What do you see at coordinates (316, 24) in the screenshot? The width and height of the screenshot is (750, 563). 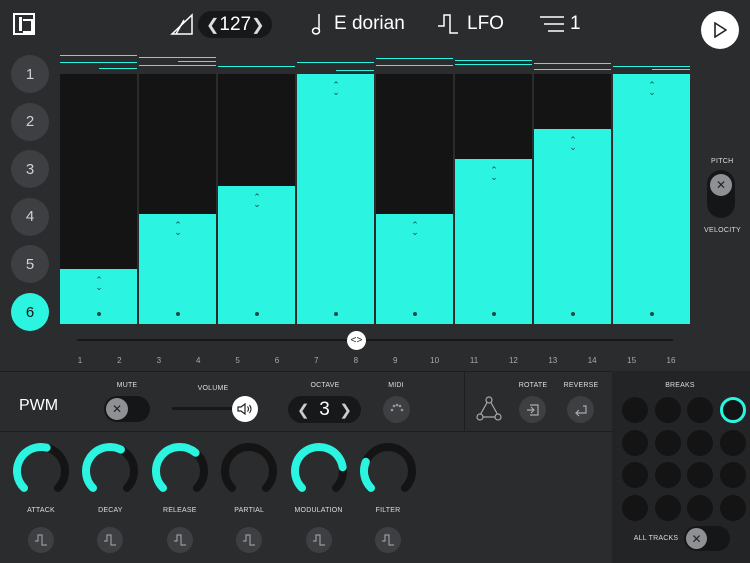 I see `note-icon` at bounding box center [316, 24].